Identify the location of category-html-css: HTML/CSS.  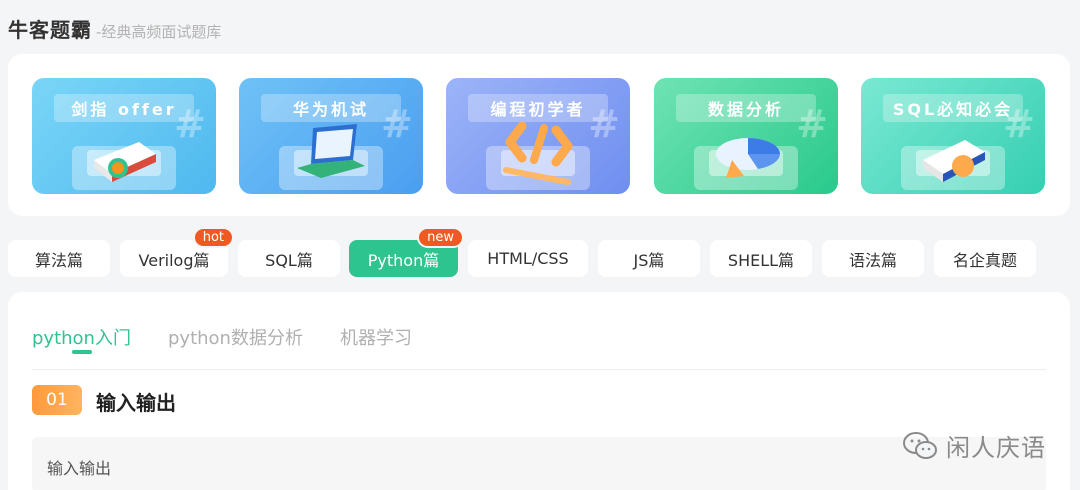
(528, 258).